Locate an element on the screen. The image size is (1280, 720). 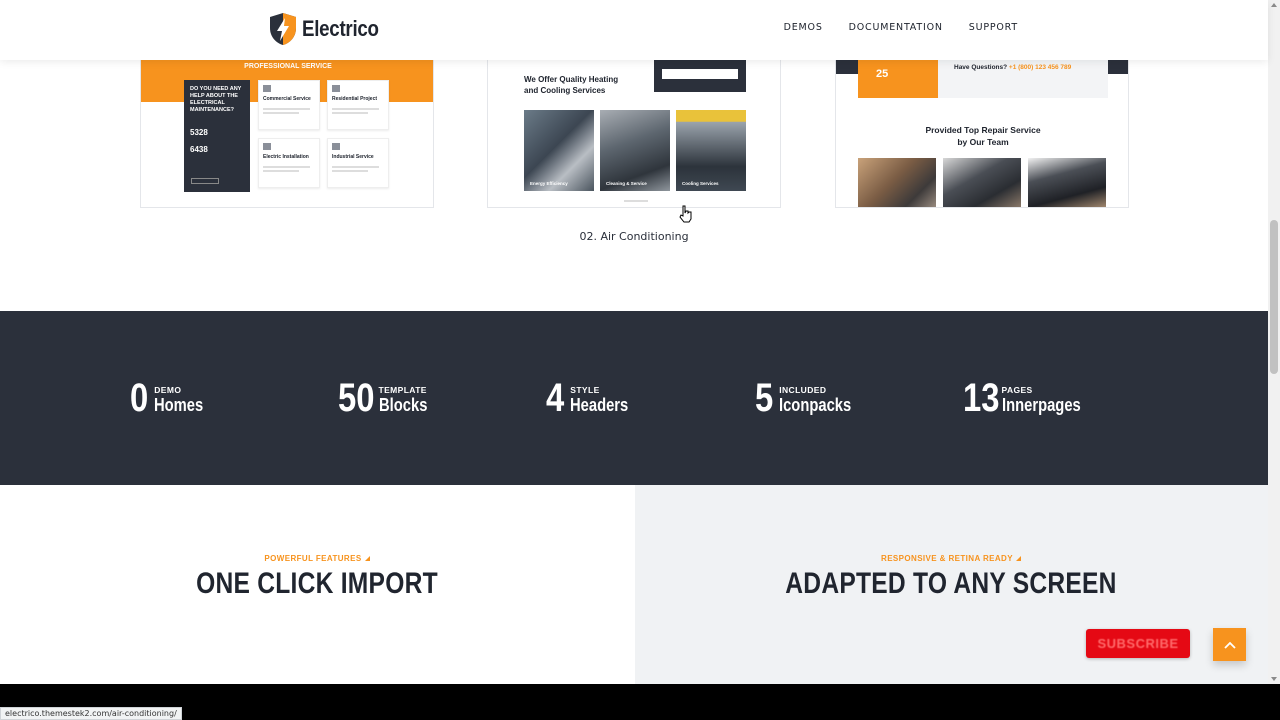
vertical-scrollbar is located at coordinates (1274, 342).